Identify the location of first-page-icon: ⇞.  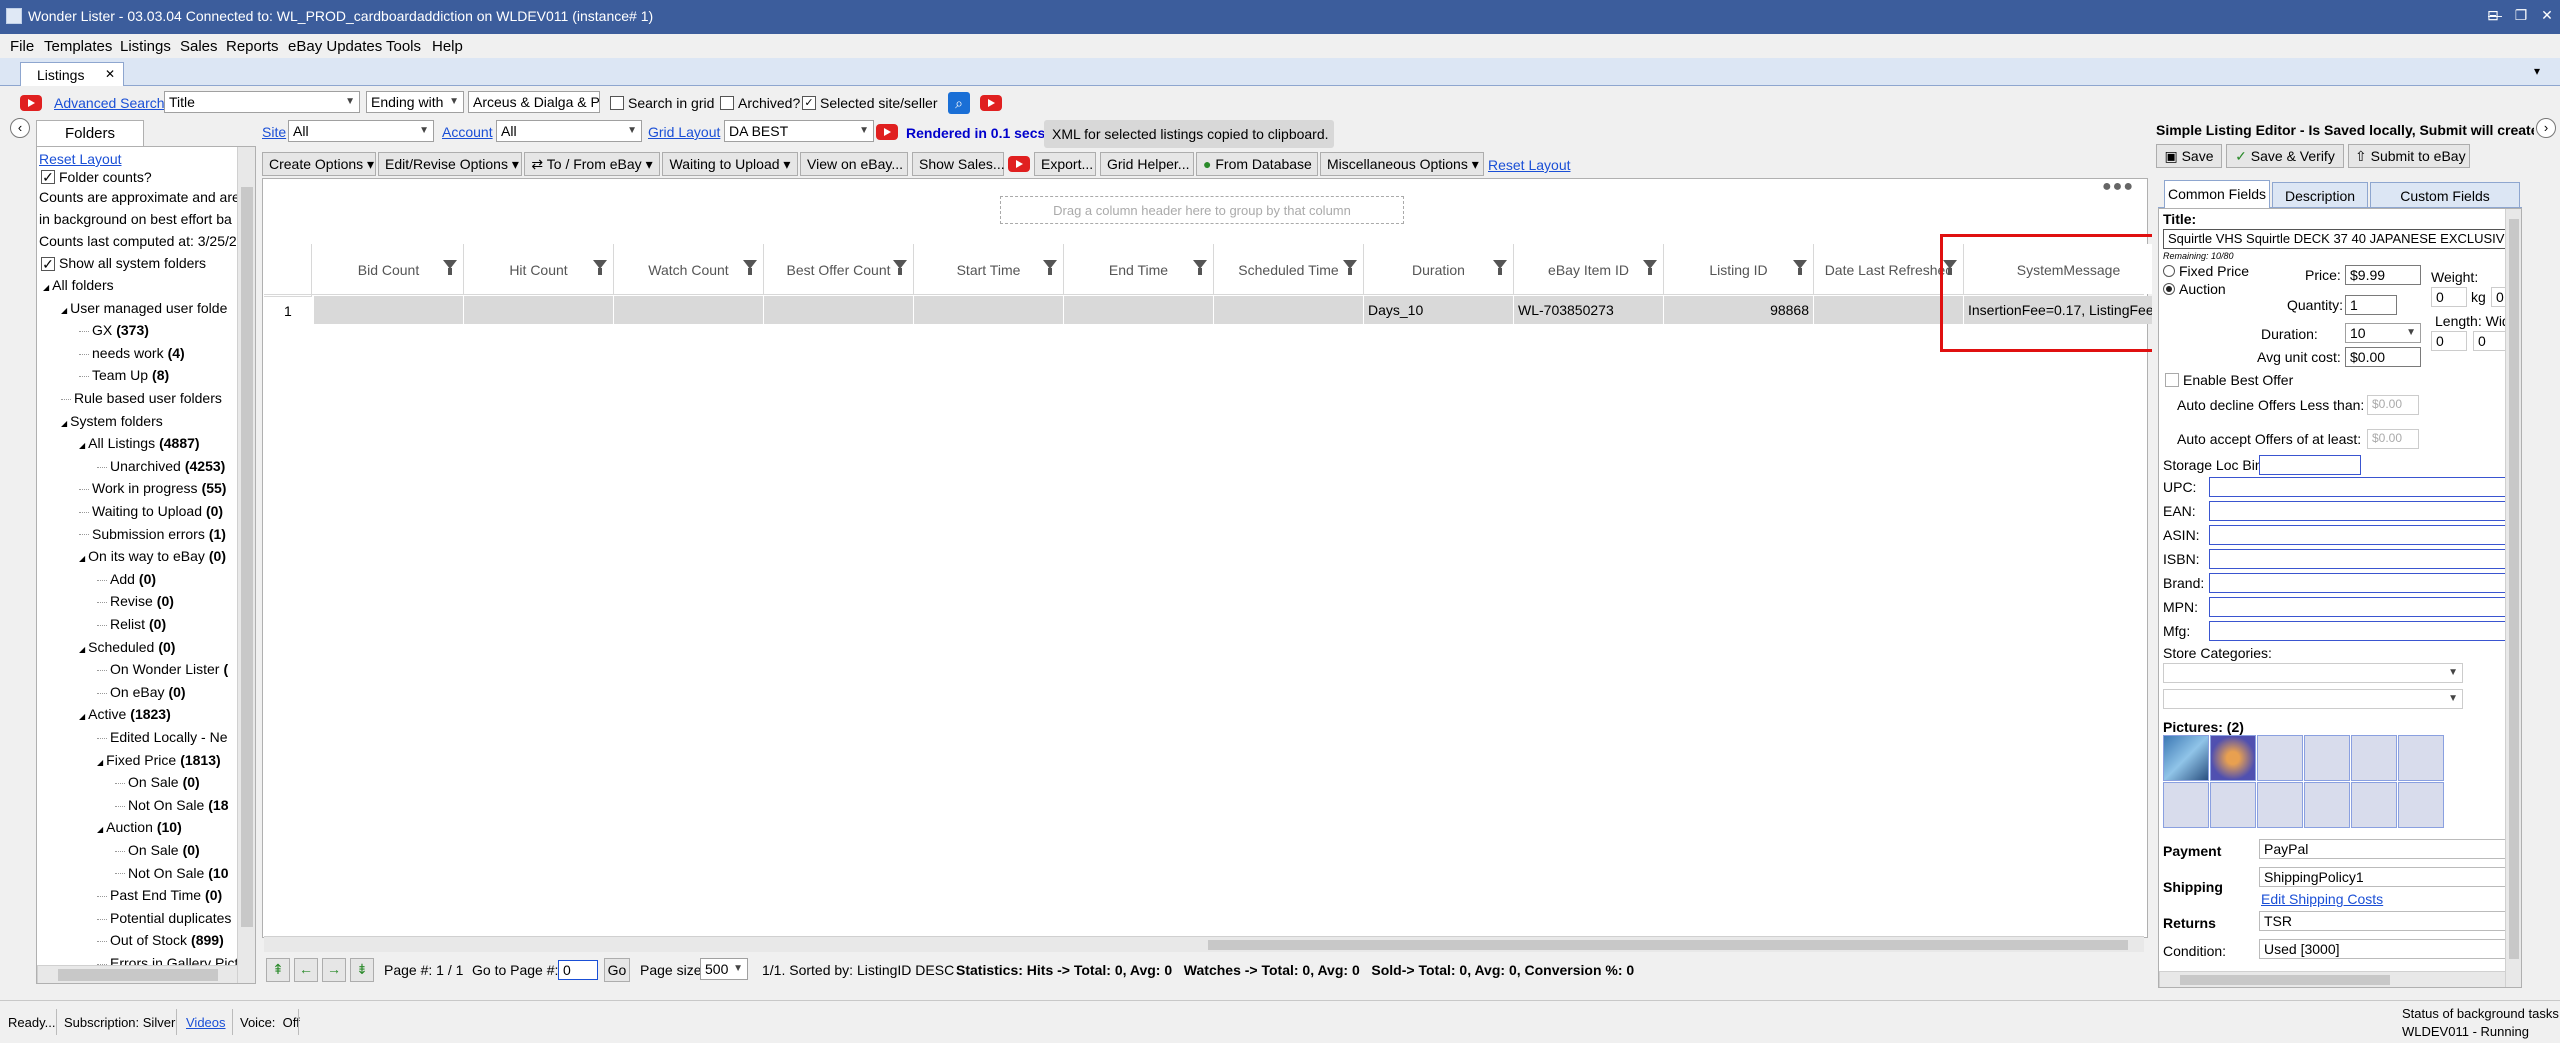
(278, 970).